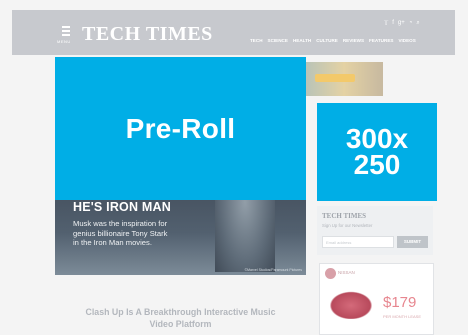 The image size is (468, 335). I want to click on twitter-icon: 𝕋, so click(386, 23).